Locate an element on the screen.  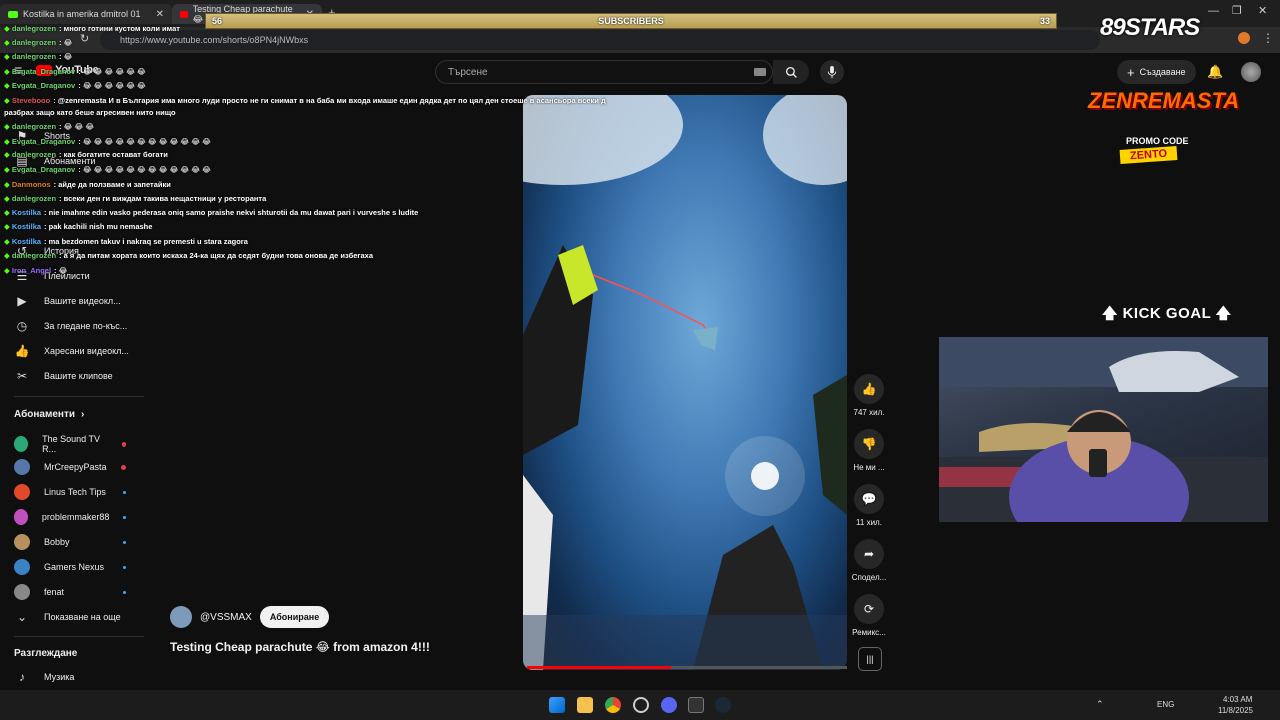
voice-search-button is located at coordinates (832, 72).